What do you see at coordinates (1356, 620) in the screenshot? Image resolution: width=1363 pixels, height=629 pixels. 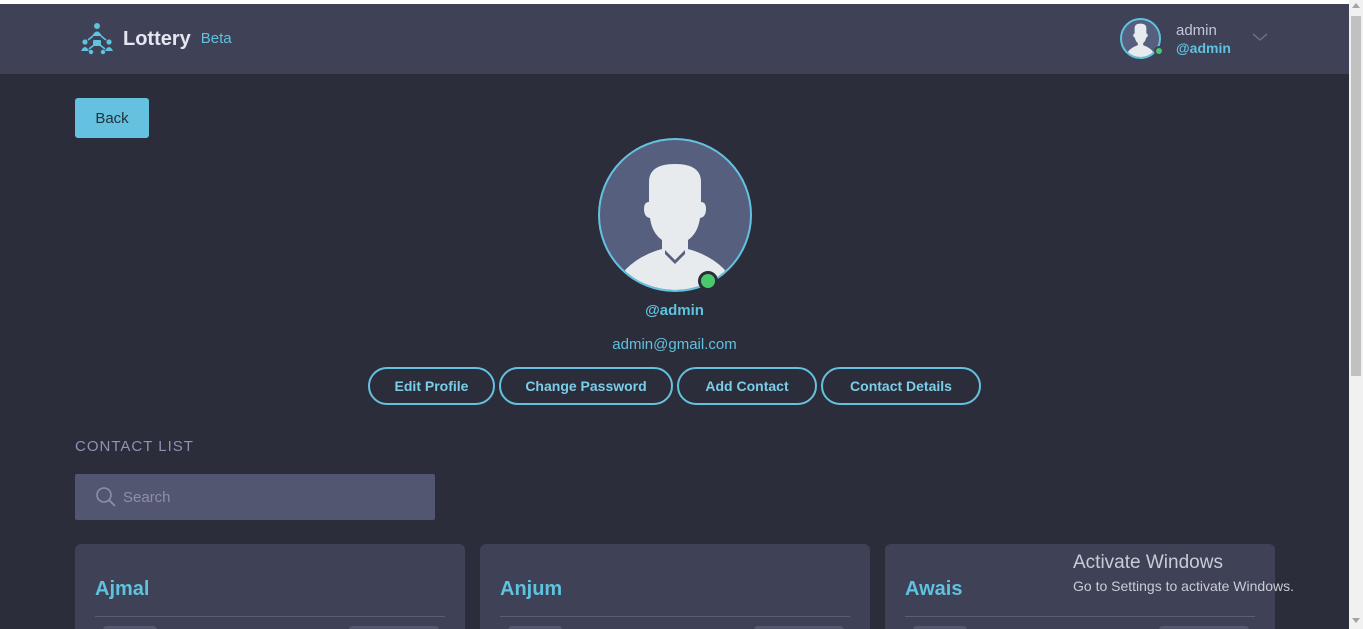 I see `scroll-down-arrow-icon` at bounding box center [1356, 620].